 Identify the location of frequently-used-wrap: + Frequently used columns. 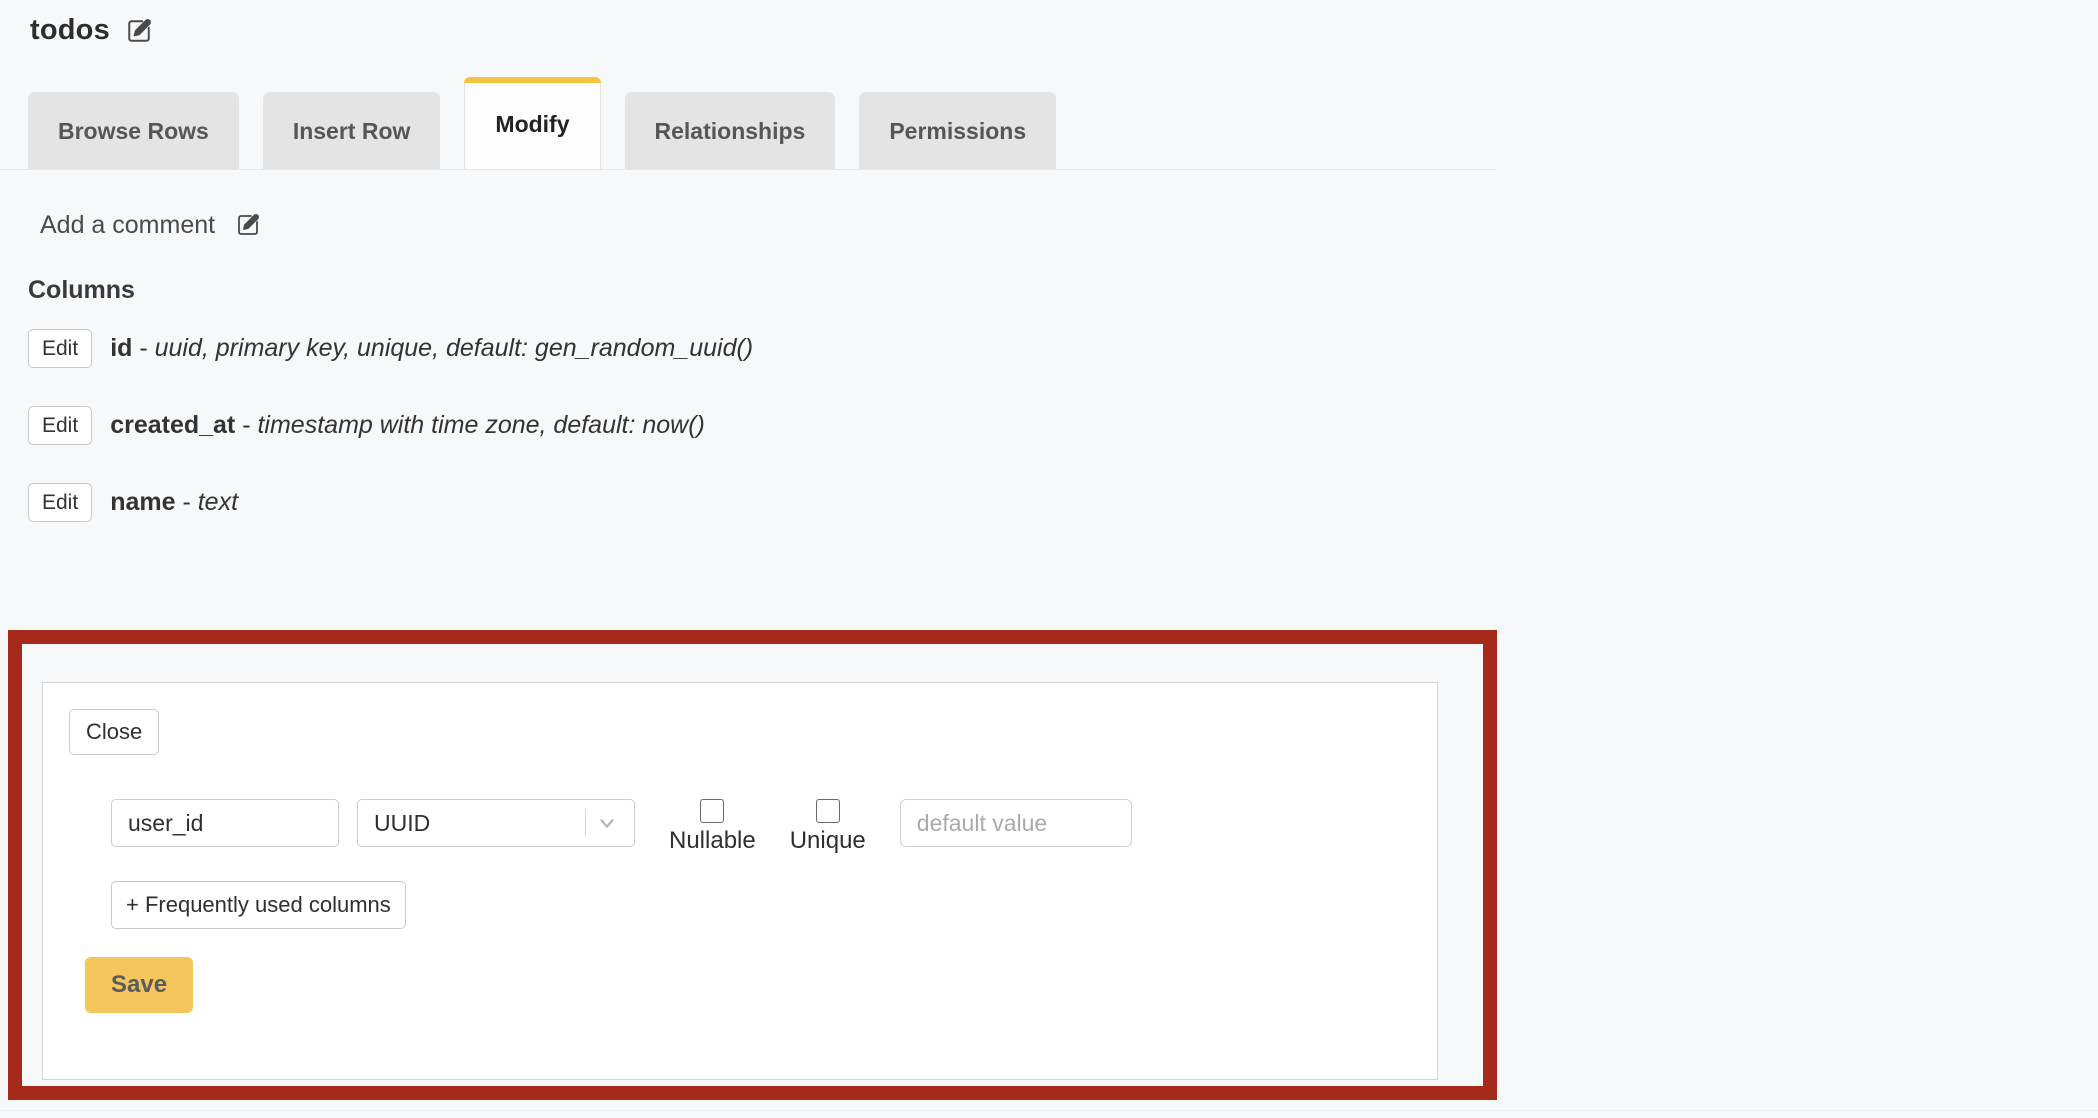
(740, 892).